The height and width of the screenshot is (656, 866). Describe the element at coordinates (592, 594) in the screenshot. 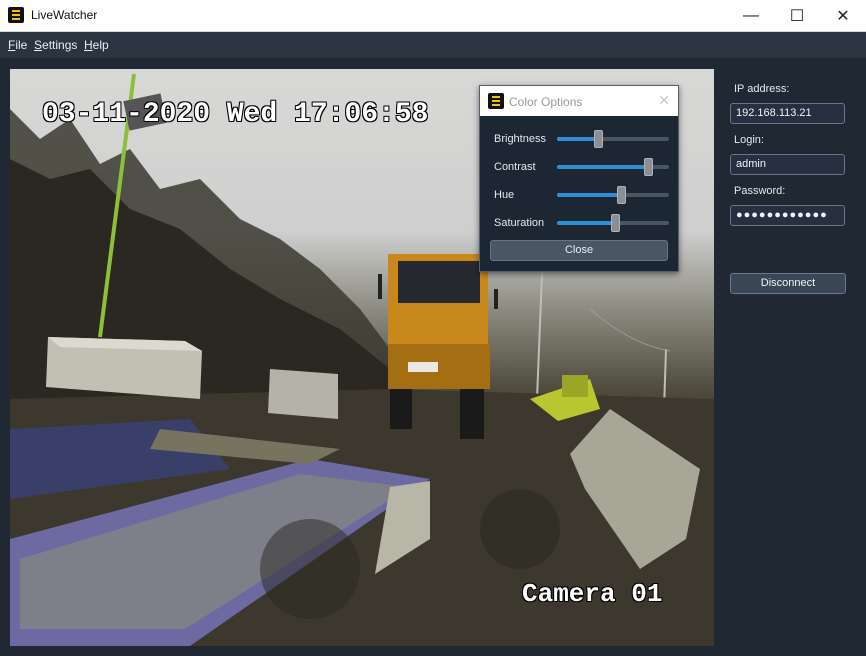

I see `camera-label: Camera 01` at that location.